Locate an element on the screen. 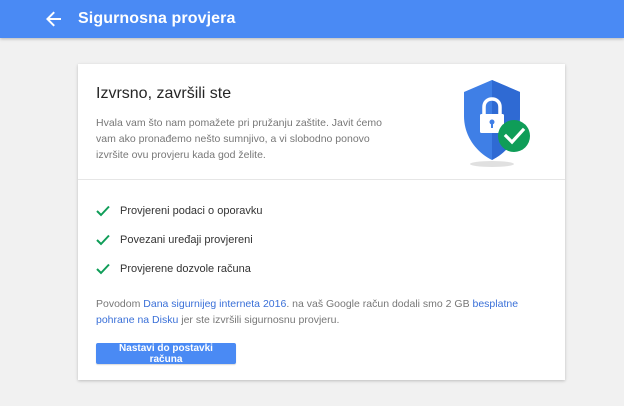 This screenshot has height=406, width=624. arrow-back-icon is located at coordinates (53, 19).